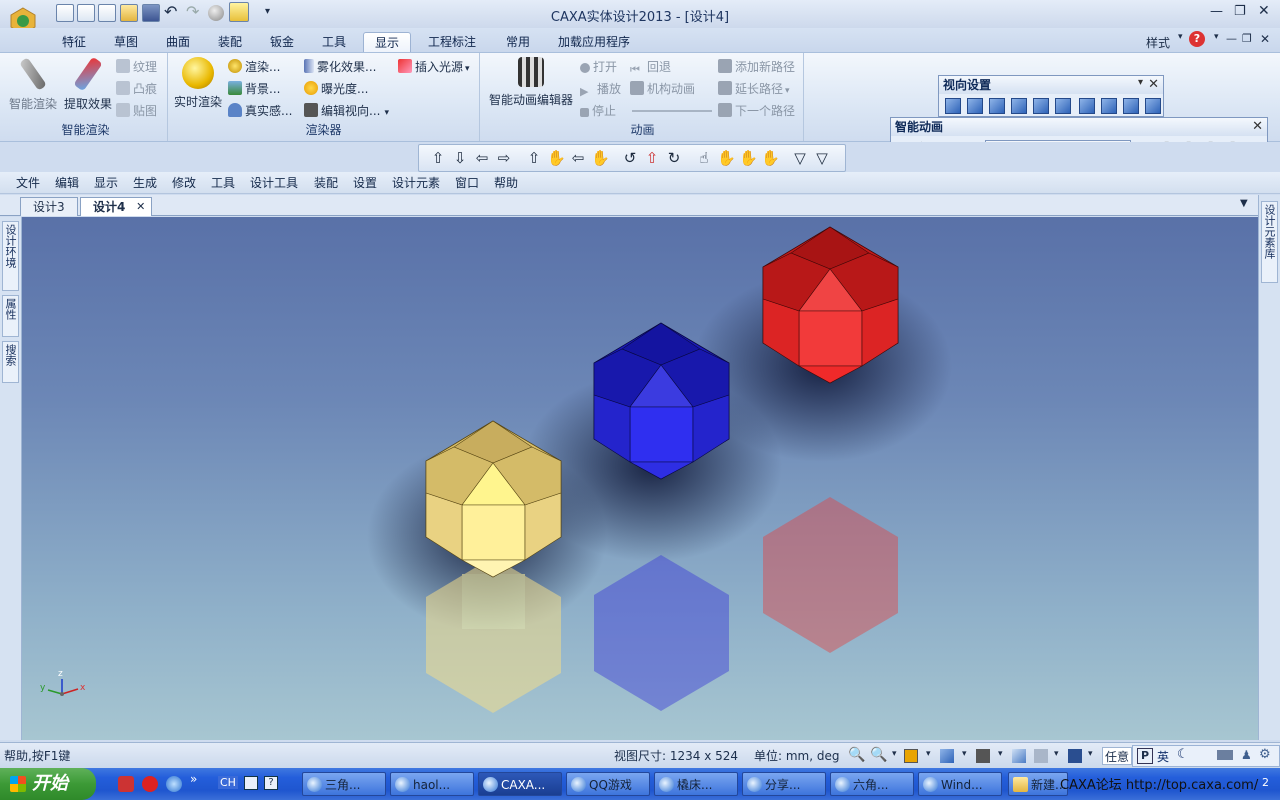 This screenshot has height=800, width=1280. Describe the element at coordinates (1246, 755) in the screenshot. I see `ime-user-icon: ♟` at that location.